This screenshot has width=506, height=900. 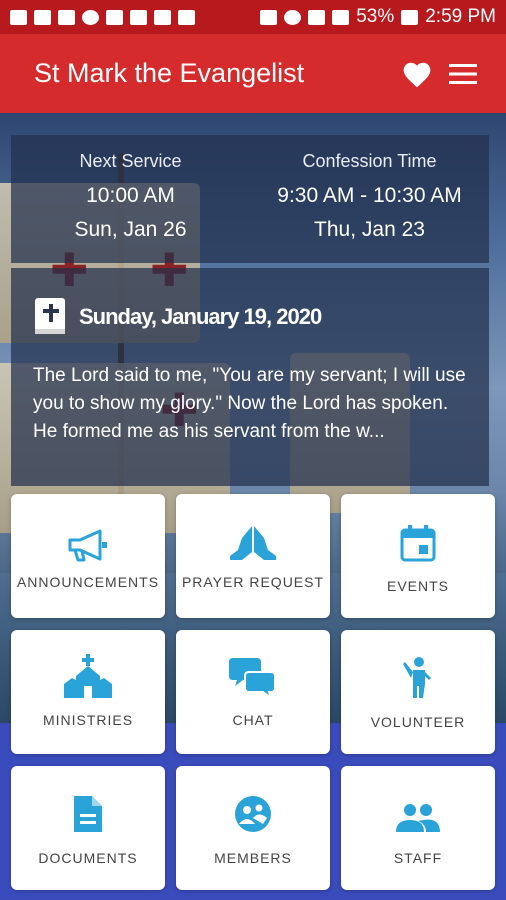 I want to click on praying-hands-icon, so click(x=253, y=543).